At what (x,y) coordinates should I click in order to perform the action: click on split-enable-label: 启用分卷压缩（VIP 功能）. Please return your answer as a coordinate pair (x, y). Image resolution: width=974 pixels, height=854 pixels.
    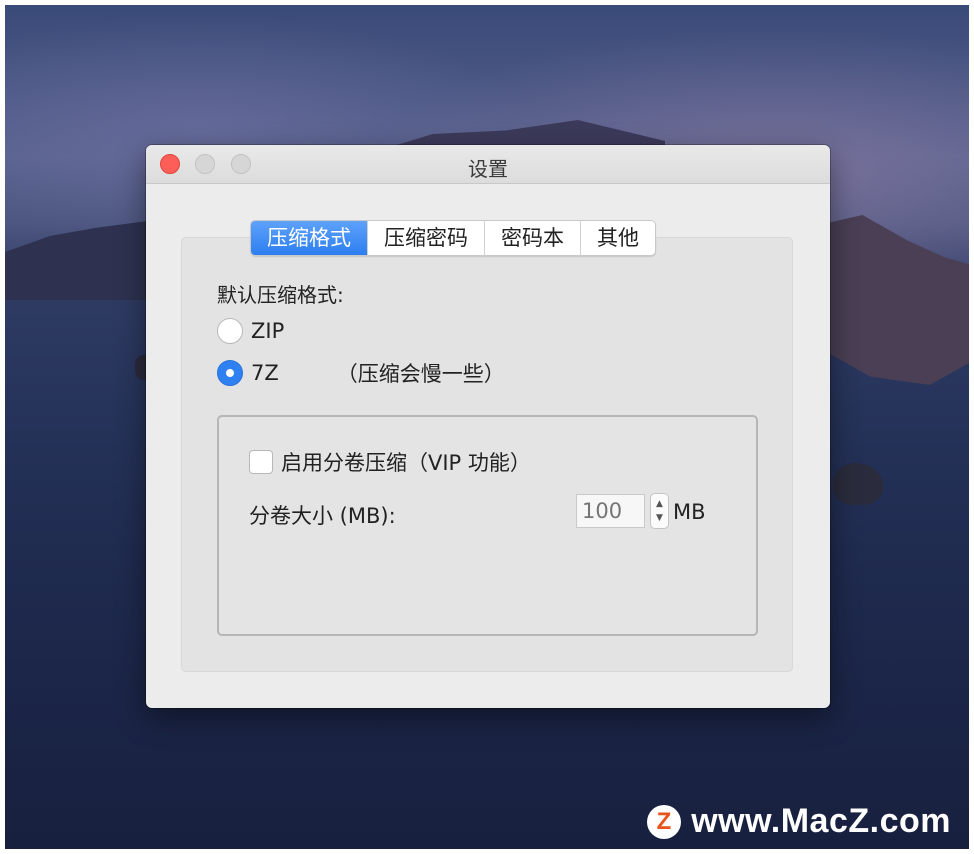
    Looking at the image, I should click on (406, 463).